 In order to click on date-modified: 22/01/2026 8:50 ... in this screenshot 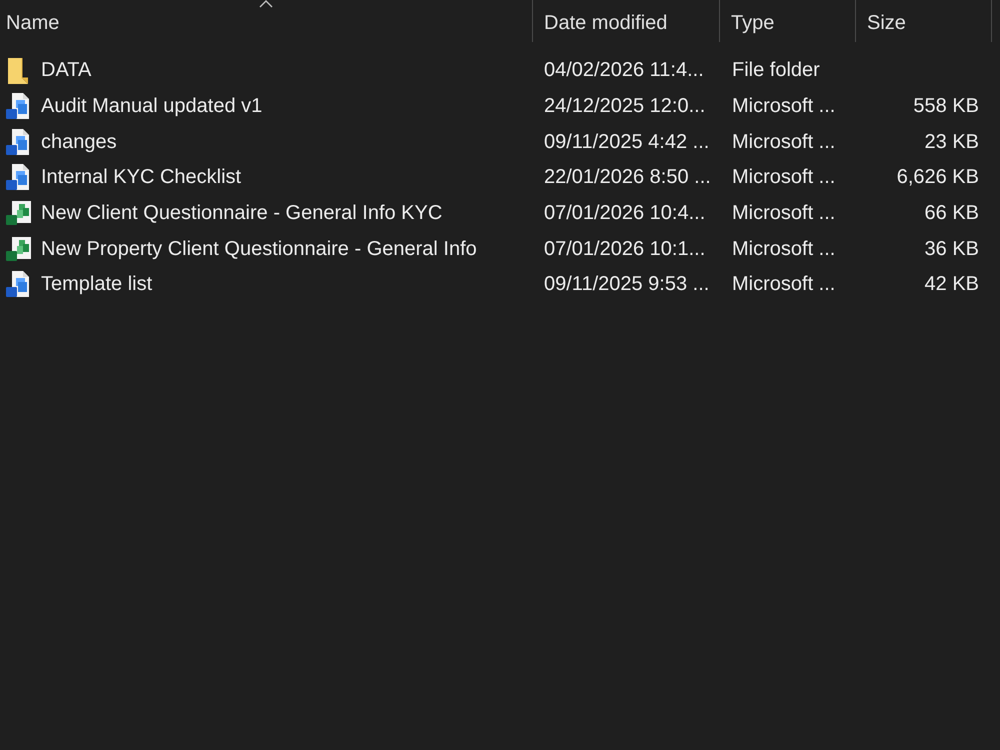, I will do `click(627, 177)`.